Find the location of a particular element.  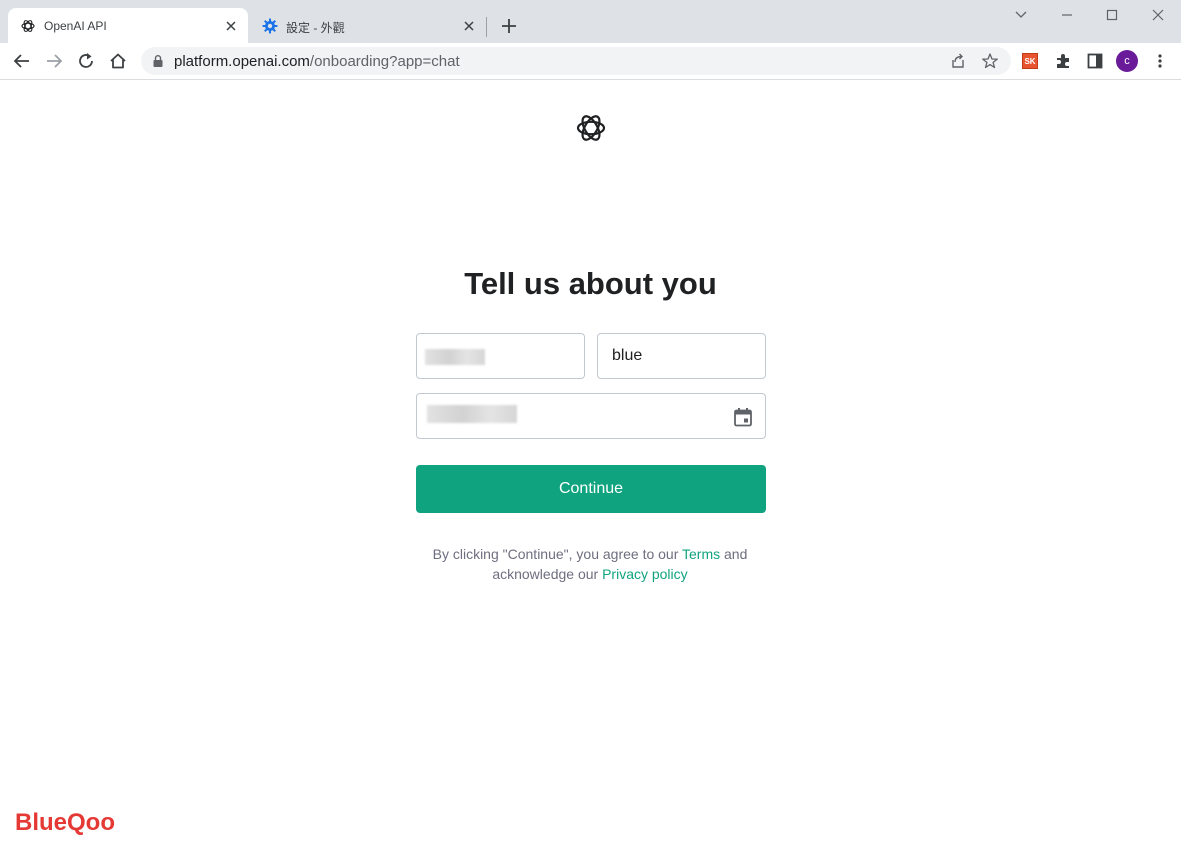

terms-link: Terms is located at coordinates (701, 554).